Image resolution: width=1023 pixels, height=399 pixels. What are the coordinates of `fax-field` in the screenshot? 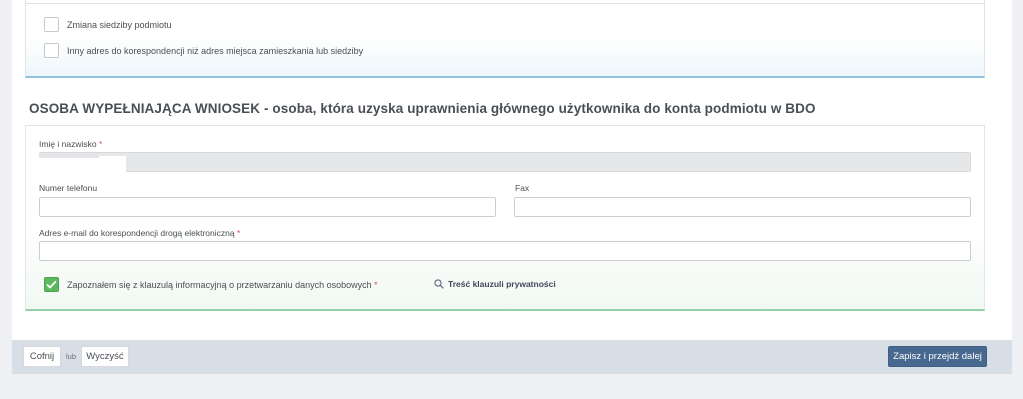 It's located at (742, 207).